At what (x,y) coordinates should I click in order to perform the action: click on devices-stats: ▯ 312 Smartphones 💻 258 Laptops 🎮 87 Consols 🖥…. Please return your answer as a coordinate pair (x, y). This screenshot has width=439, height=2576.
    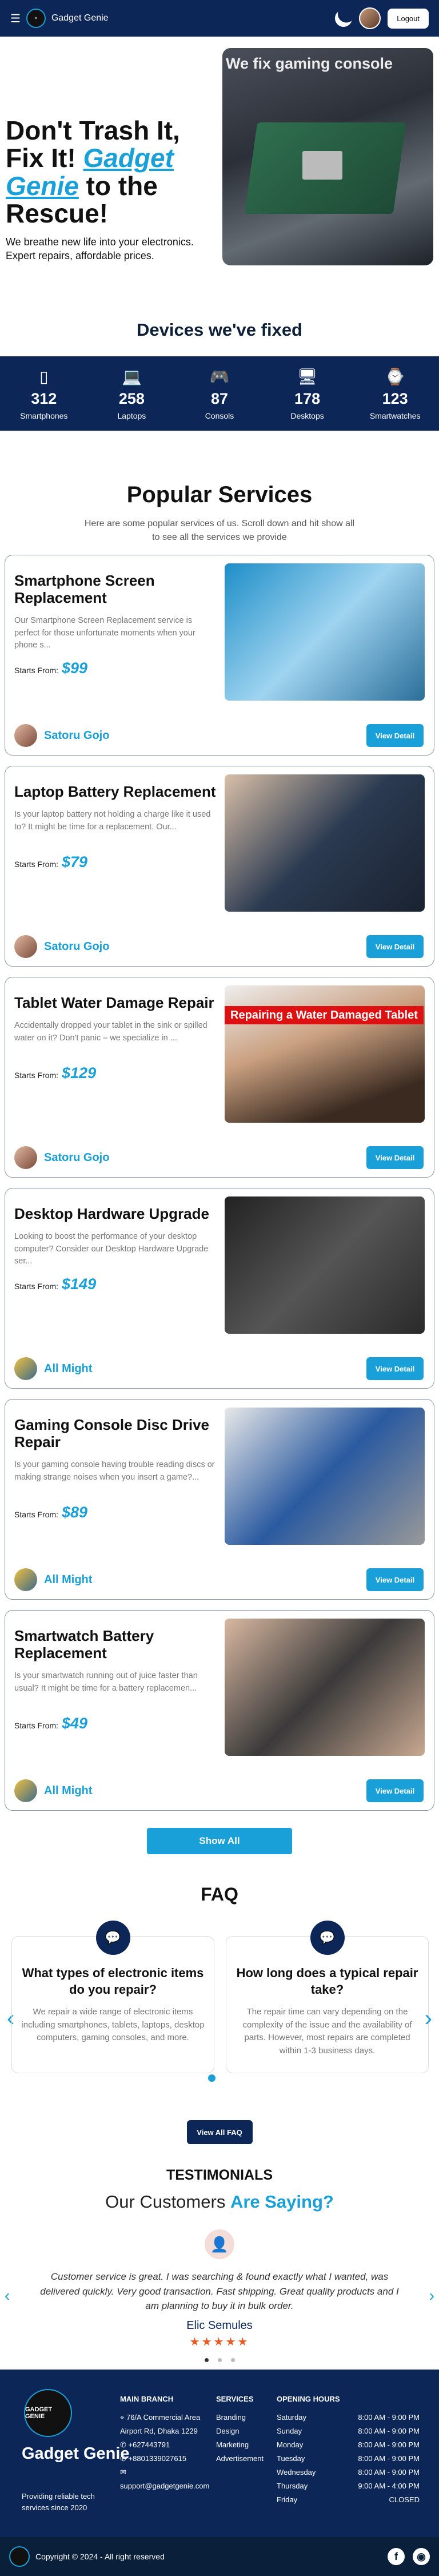
    Looking at the image, I should click on (219, 393).